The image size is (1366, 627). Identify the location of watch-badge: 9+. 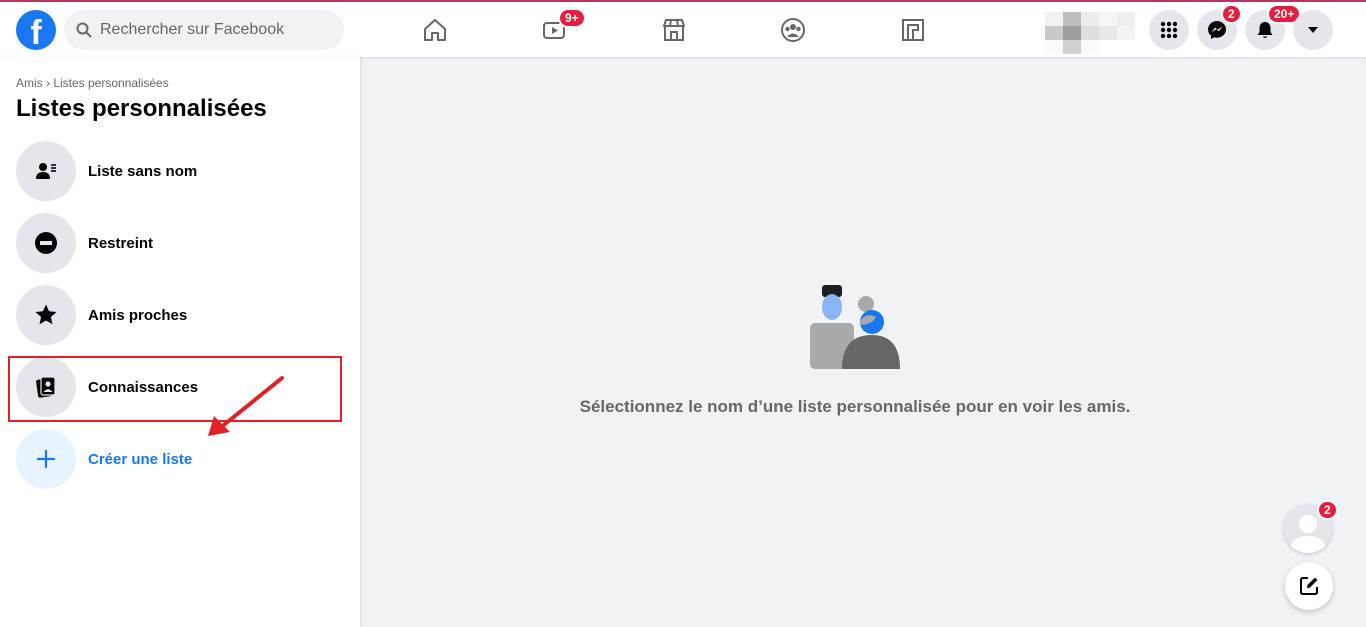
(572, 18).